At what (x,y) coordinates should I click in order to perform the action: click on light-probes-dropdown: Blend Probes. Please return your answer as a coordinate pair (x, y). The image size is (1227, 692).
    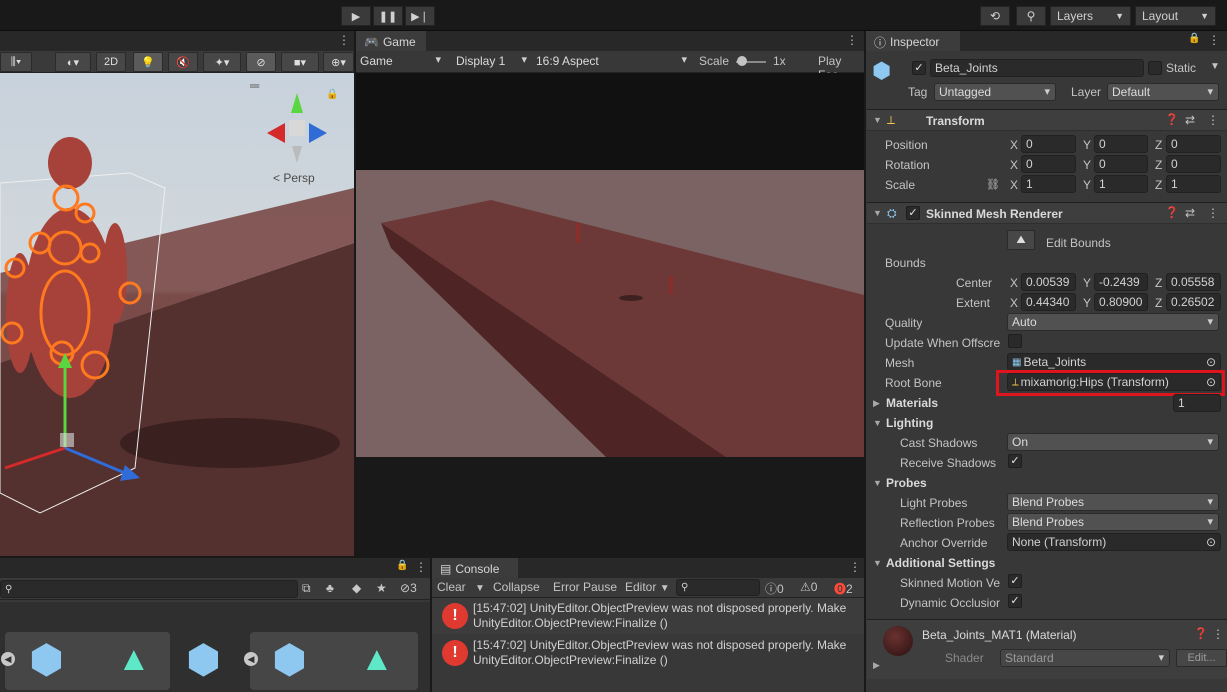
    Looking at the image, I should click on (1113, 502).